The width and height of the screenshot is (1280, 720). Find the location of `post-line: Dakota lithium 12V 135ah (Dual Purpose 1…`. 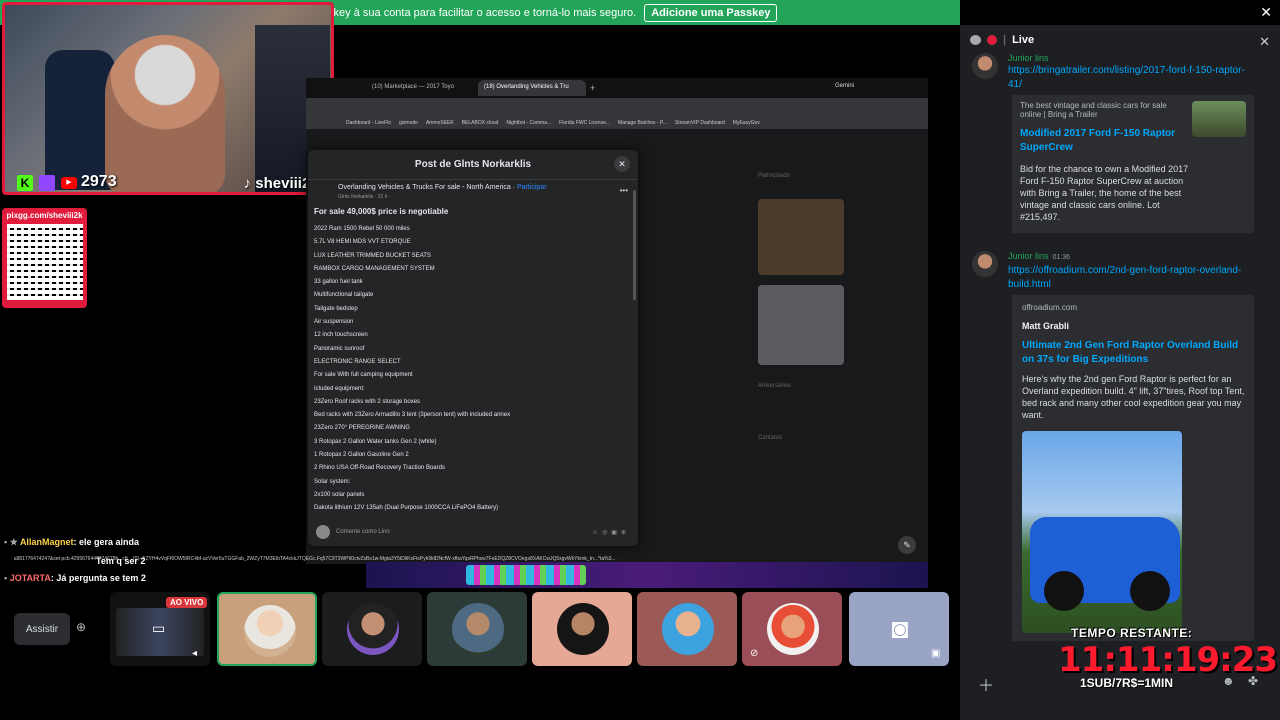

post-line: Dakota lithium 12V 135ah (Dual Purpose 1… is located at coordinates (406, 508).